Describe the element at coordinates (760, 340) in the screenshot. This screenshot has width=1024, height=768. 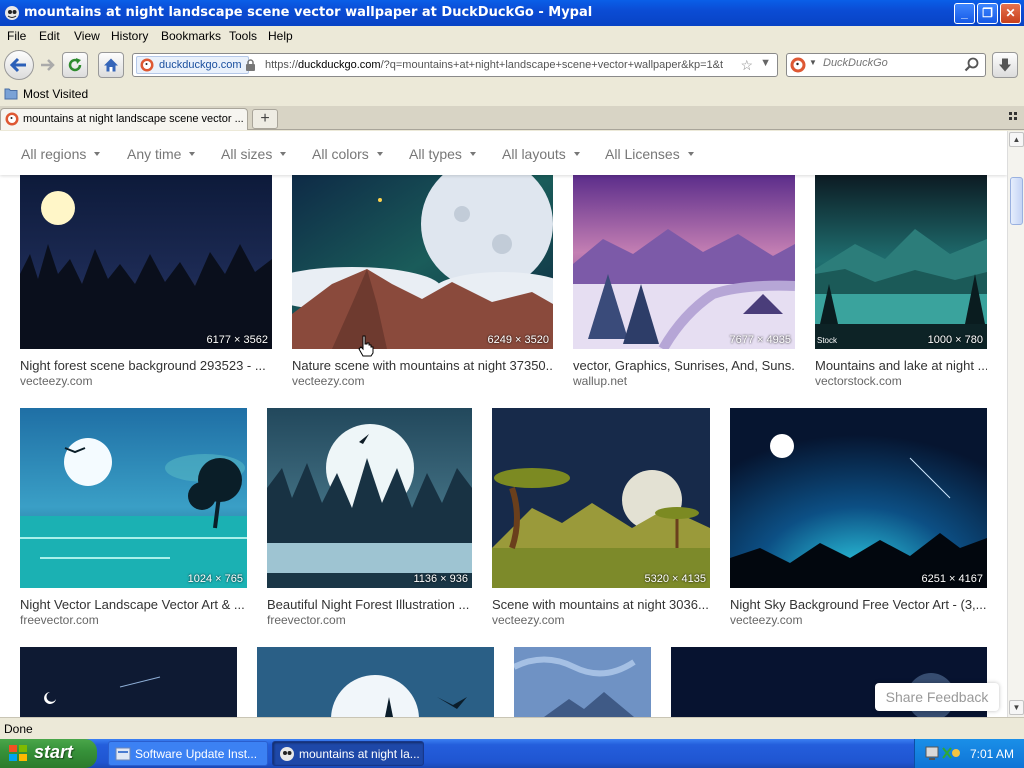
I see `image-dimensions: 7677 × 4935` at that location.